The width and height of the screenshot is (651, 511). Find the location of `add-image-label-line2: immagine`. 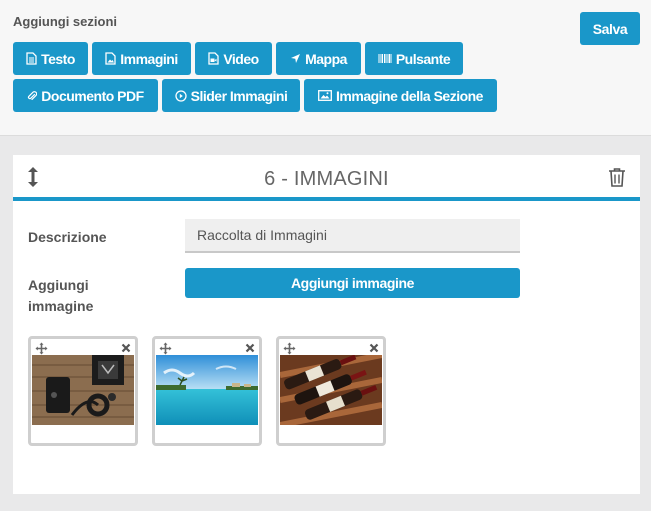

add-image-label-line2: immagine is located at coordinates (61, 306).